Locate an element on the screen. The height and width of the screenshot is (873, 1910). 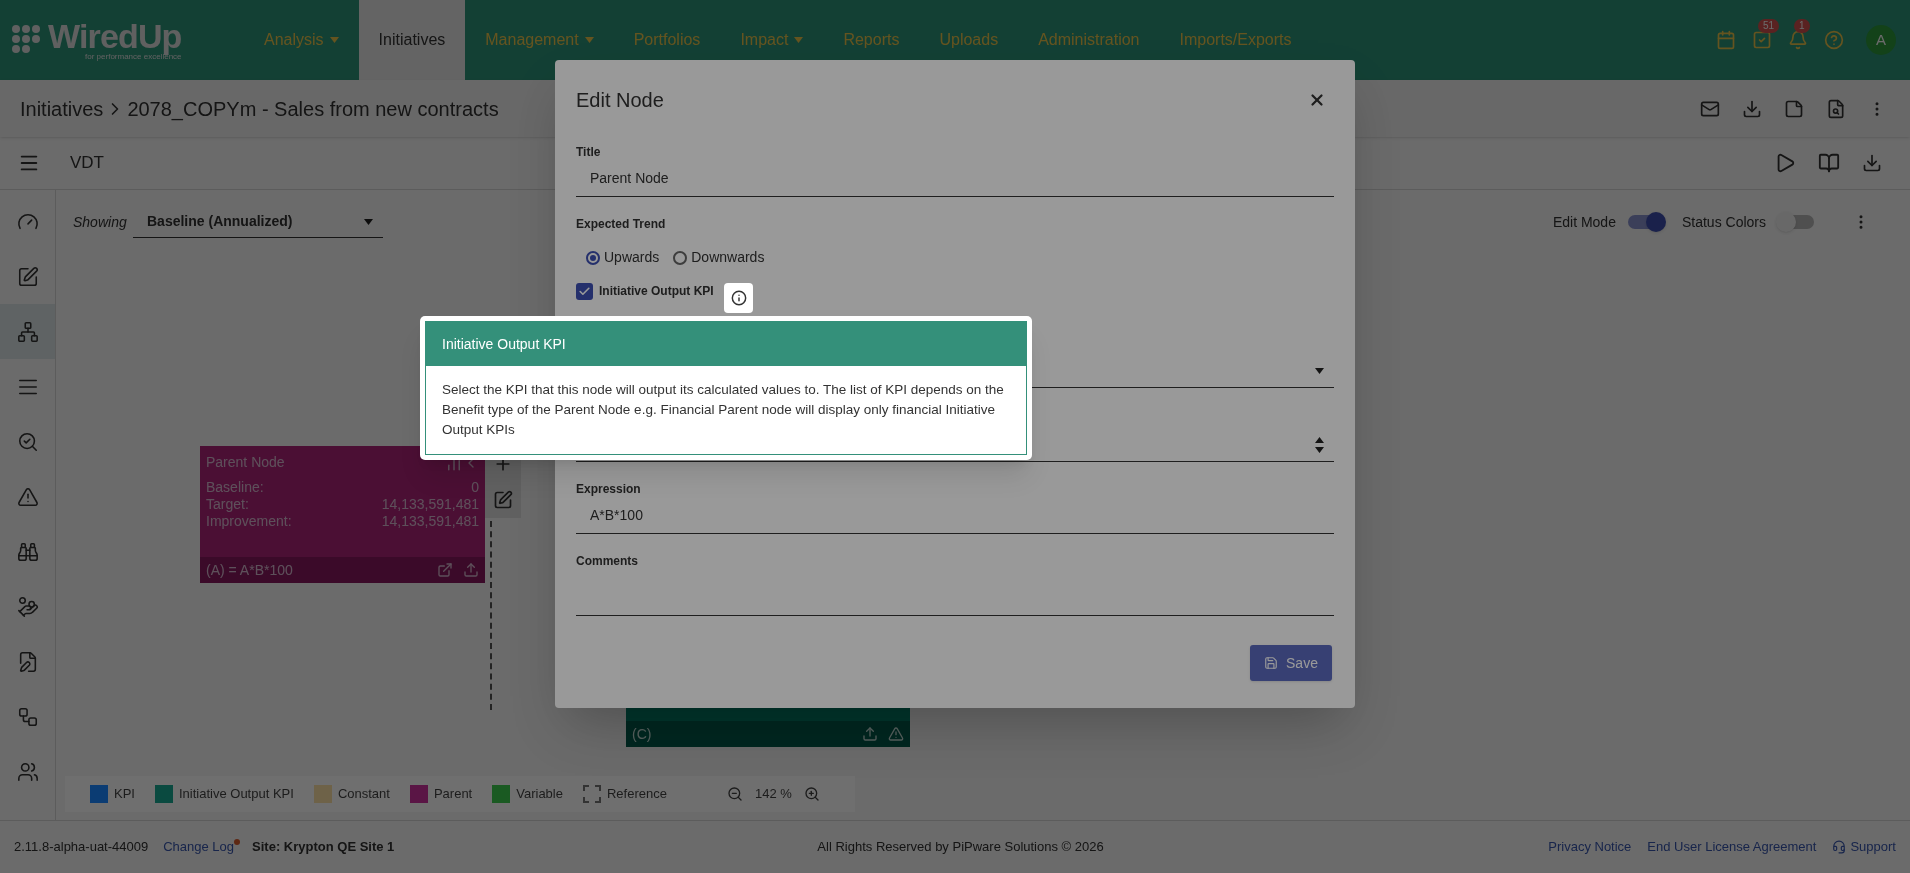
binoculars-icon is located at coordinates (27, 551).